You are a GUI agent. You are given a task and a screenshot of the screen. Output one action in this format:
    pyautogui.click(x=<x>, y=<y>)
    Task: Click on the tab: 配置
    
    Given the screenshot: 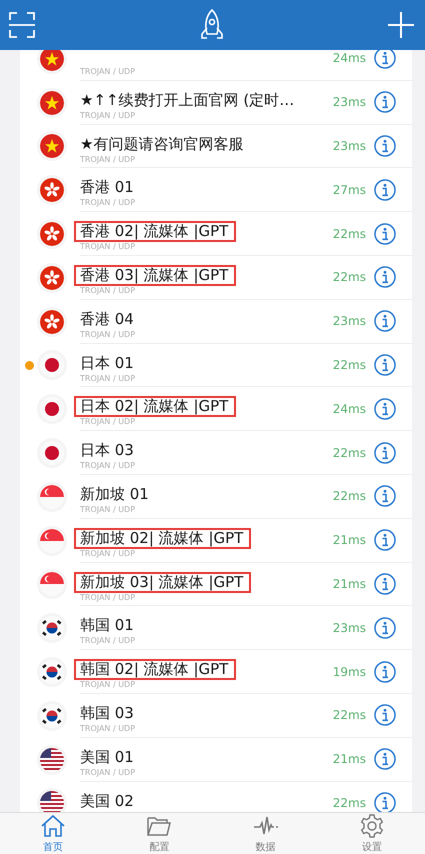 What is the action you would take?
    pyautogui.click(x=159, y=833)
    